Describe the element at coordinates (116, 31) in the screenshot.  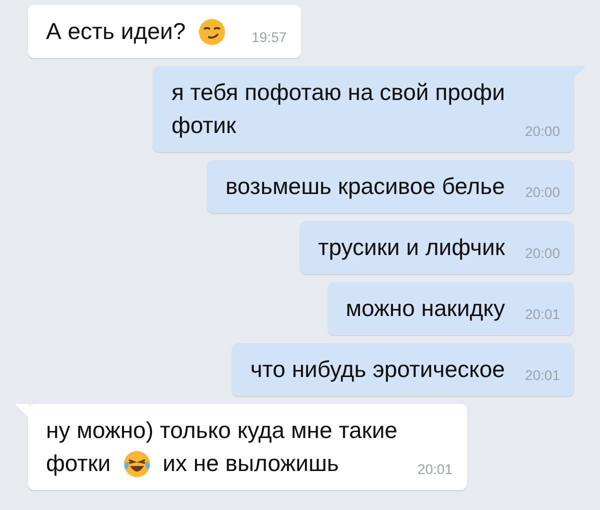
I see `message-text: А есть идеи?` at that location.